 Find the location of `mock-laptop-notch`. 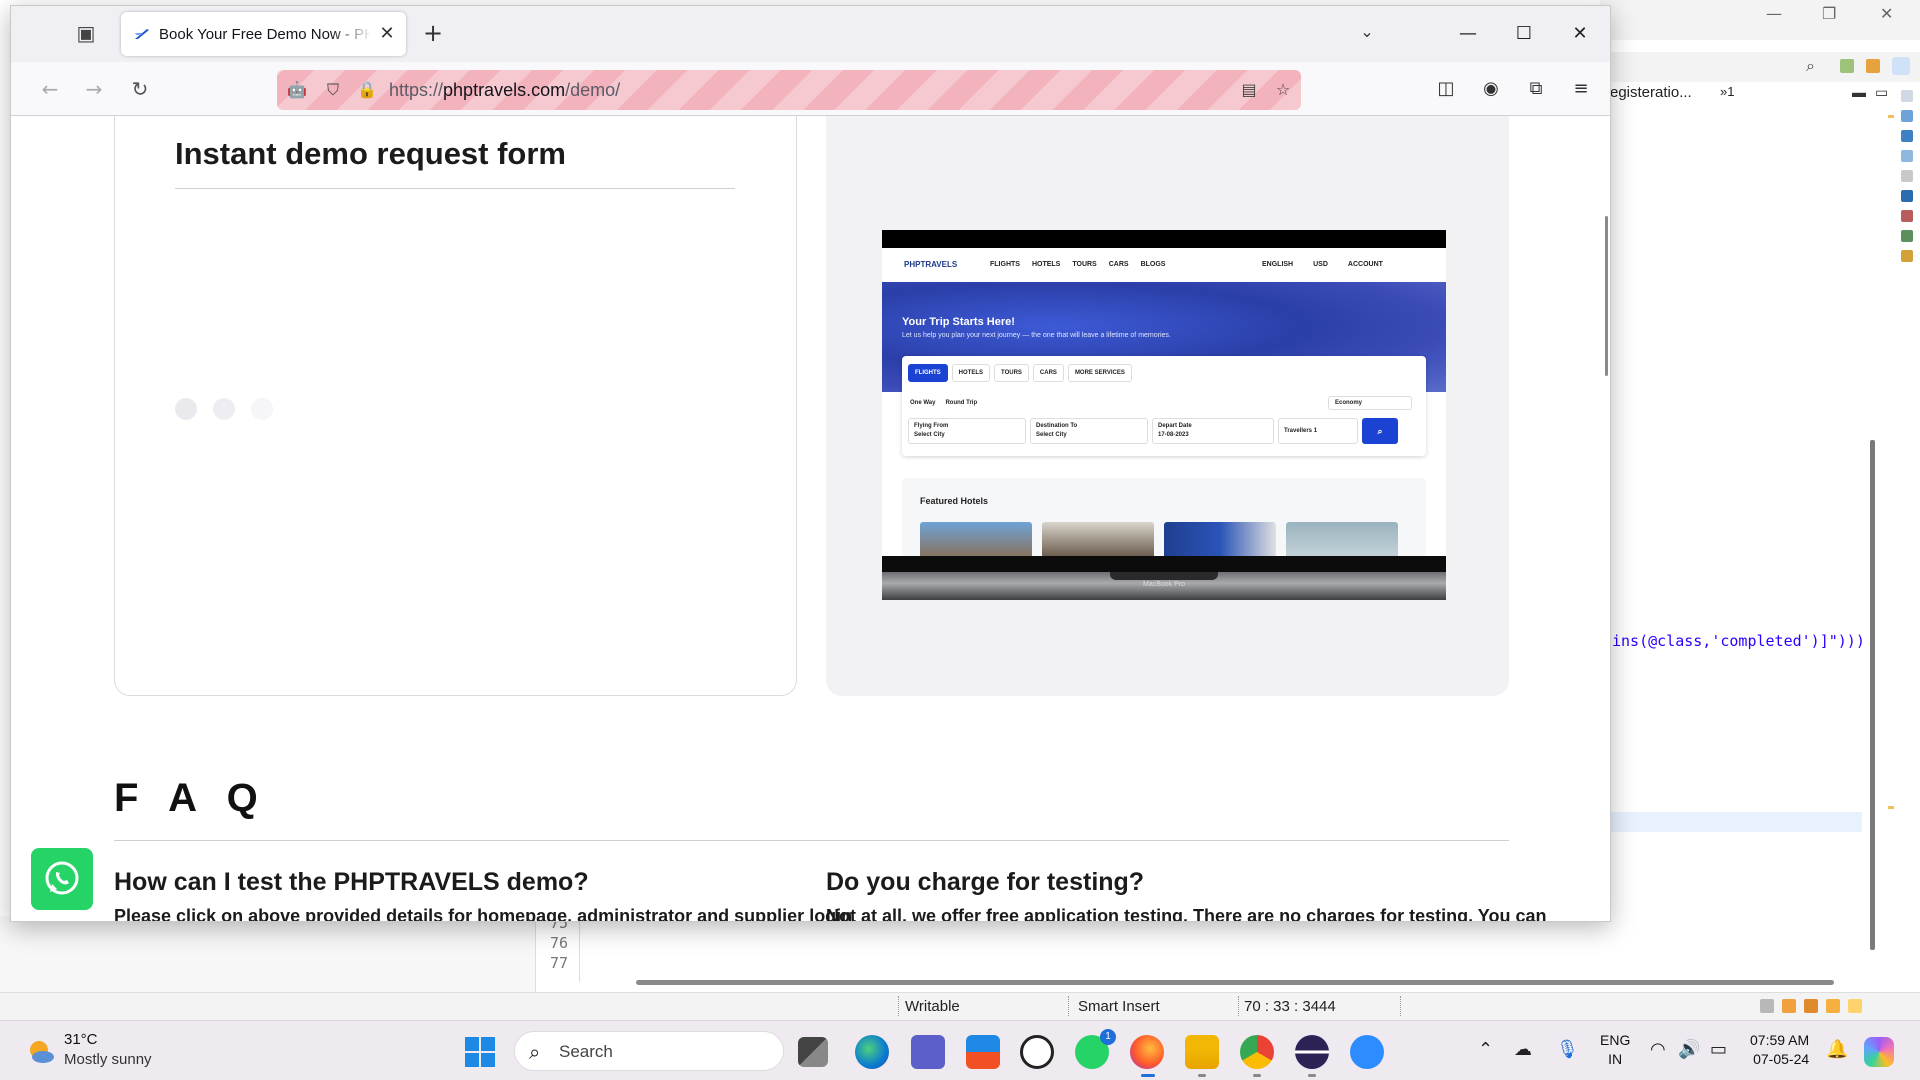

mock-laptop-notch is located at coordinates (1164, 576).